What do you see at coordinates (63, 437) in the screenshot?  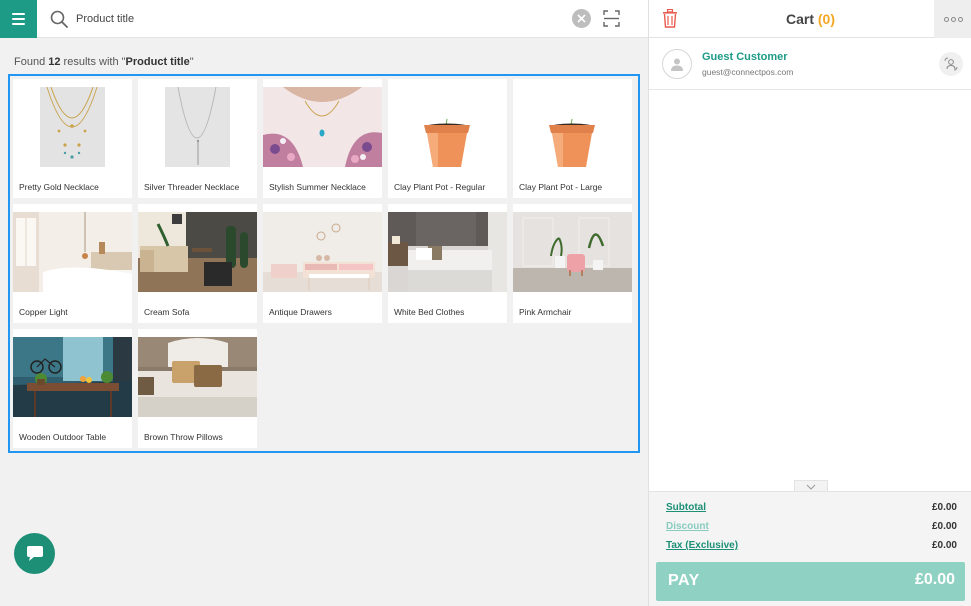 I see `product-name: Wooden Outdoor Table` at bounding box center [63, 437].